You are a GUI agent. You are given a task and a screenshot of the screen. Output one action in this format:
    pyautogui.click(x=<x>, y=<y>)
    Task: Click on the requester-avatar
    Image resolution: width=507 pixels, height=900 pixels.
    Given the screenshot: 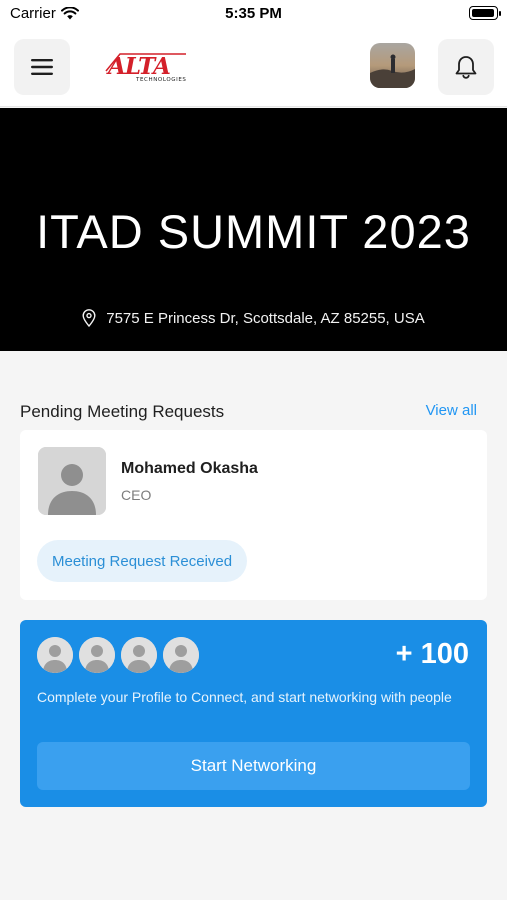 What is the action you would take?
    pyautogui.click(x=72, y=481)
    